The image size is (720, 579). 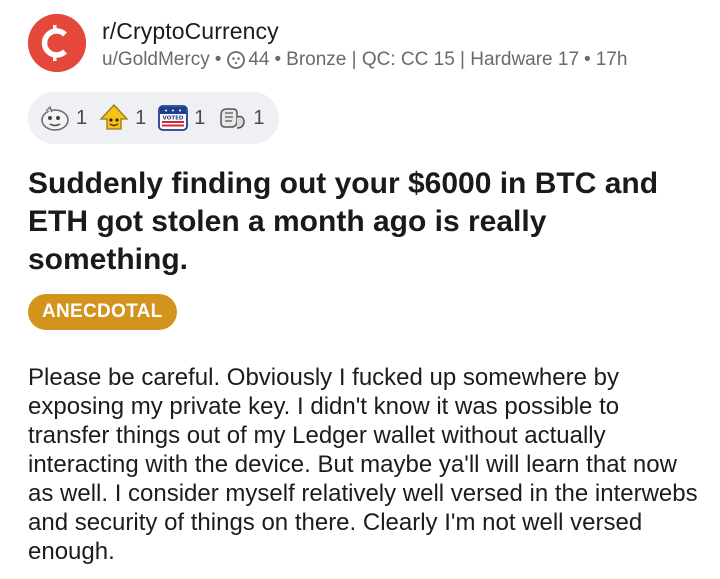 I want to click on fist-bump-award-icon, so click(x=232, y=118).